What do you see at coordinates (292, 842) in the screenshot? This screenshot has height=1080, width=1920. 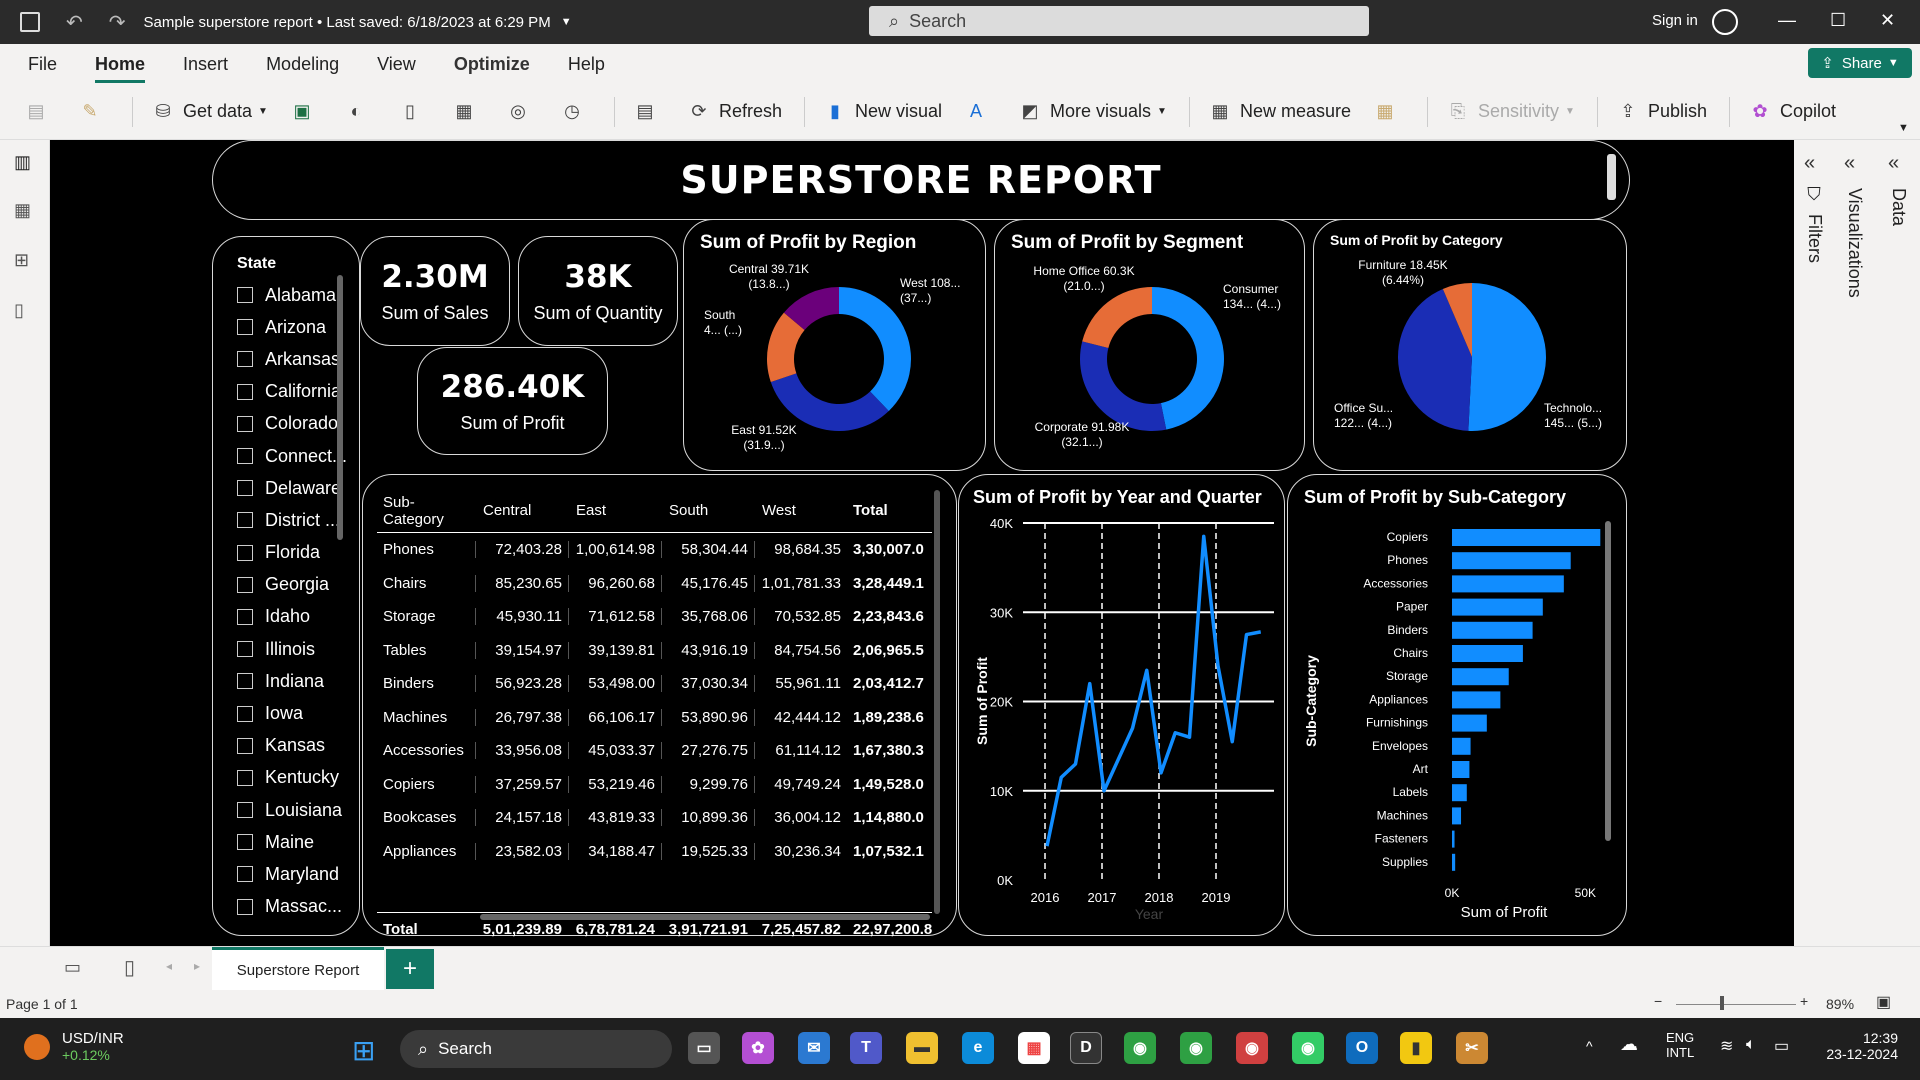 I see `slicer-item: Maine` at bounding box center [292, 842].